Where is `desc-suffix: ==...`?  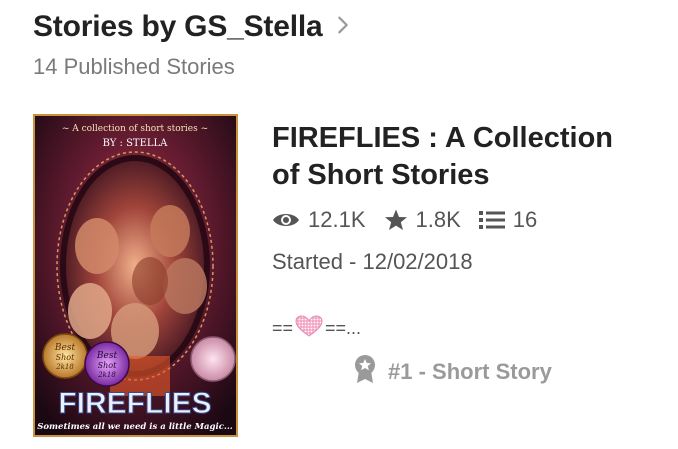
desc-suffix: ==... is located at coordinates (343, 328).